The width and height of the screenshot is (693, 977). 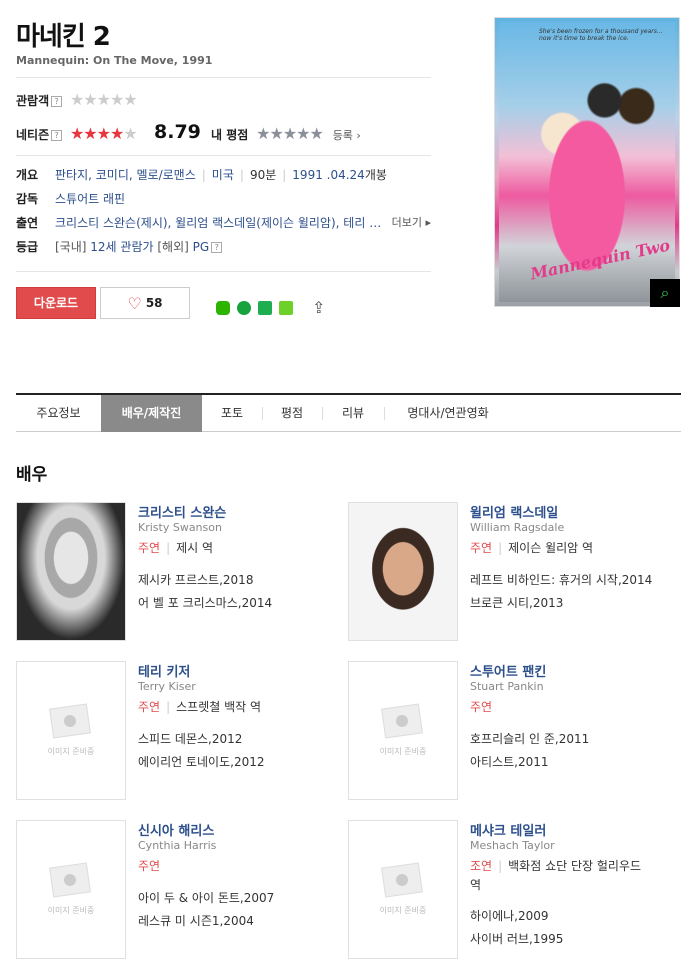 What do you see at coordinates (509, 915) in the screenshot?
I see `actor-work: 하이에나,2009` at bounding box center [509, 915].